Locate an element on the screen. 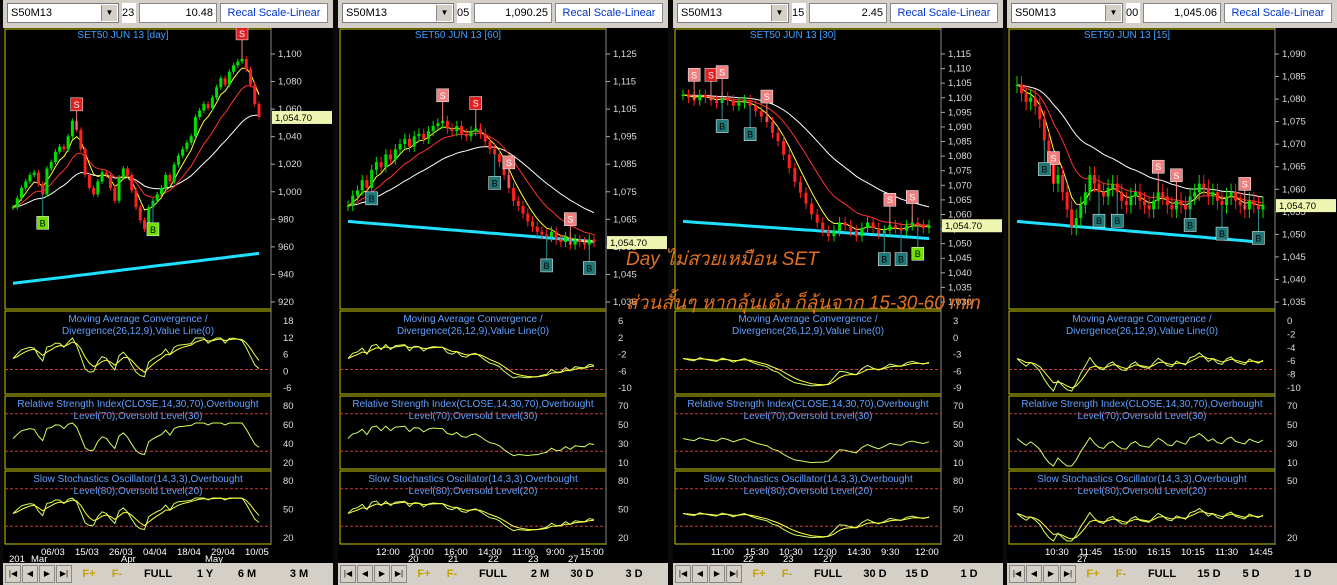 This screenshot has width=1337, height=585. x-tick-label: 9:00 is located at coordinates (555, 552).